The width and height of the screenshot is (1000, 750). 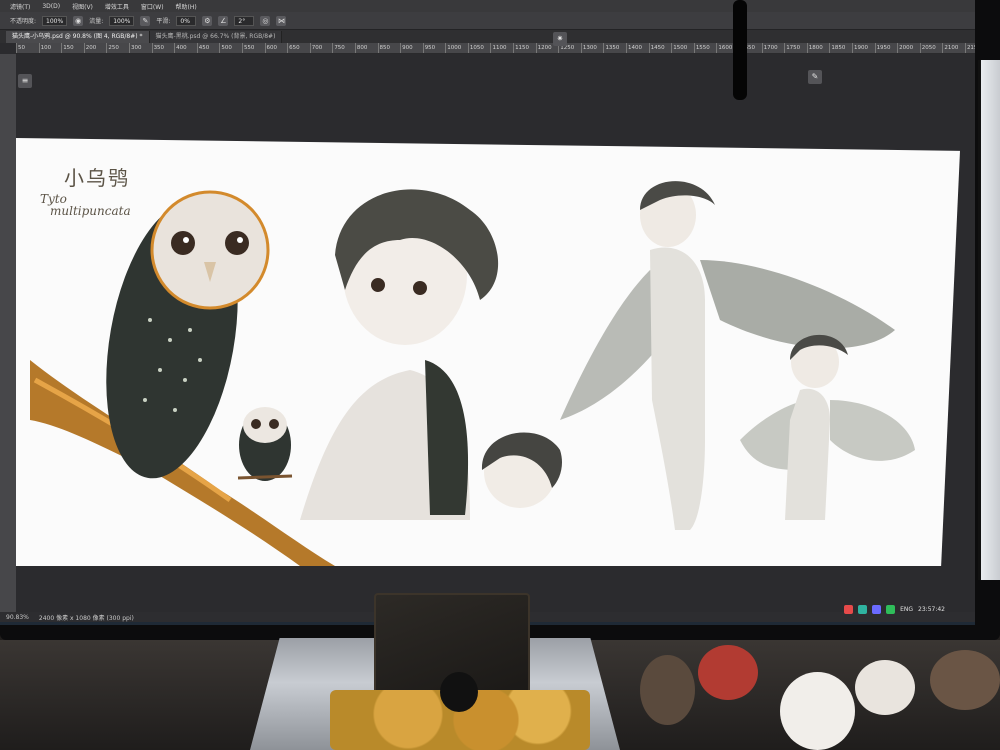 What do you see at coordinates (55, 624) in the screenshot?
I see `app-icon-green` at bounding box center [55, 624].